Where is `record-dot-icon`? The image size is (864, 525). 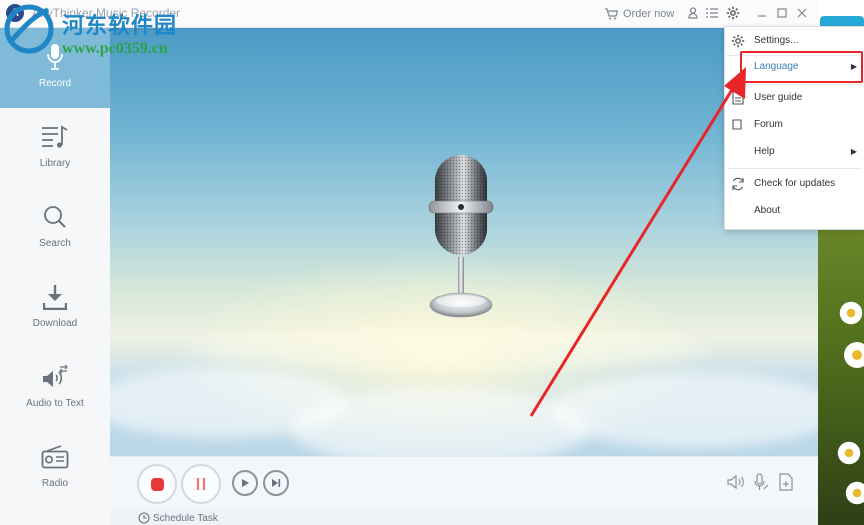 record-dot-icon is located at coordinates (157, 484).